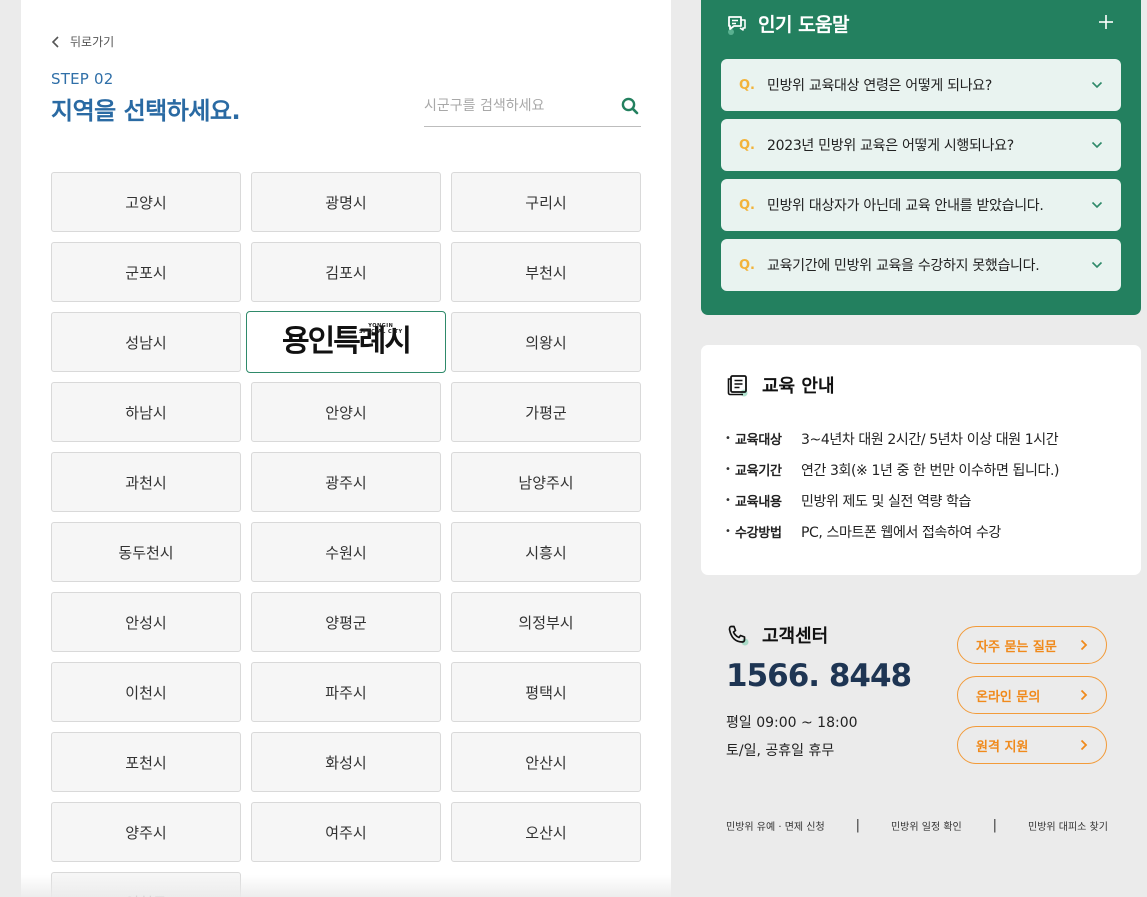  Describe the element at coordinates (890, 146) in the screenshot. I see `faq-question: 2023년 민방위 교육은 어떻게 시행되나요?` at that location.